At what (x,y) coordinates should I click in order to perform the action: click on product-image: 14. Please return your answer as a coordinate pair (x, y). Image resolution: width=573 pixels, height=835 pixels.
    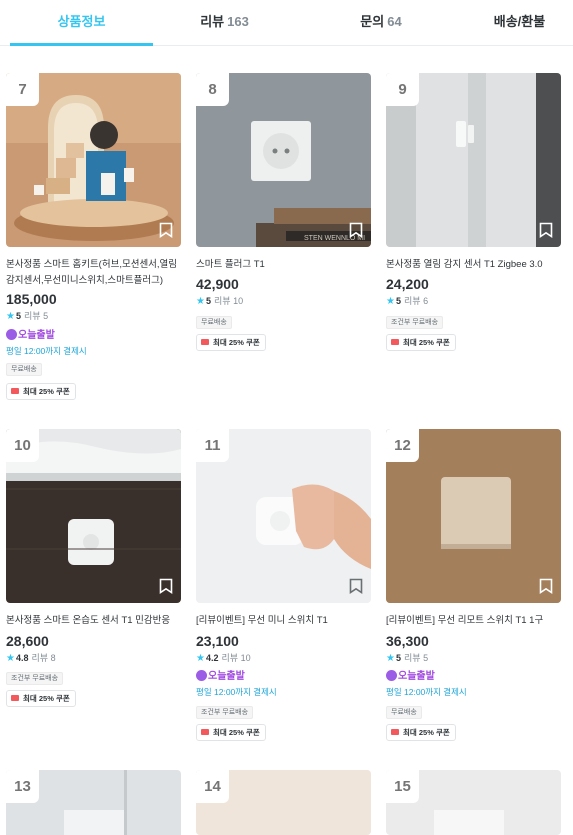
    Looking at the image, I should click on (283, 802).